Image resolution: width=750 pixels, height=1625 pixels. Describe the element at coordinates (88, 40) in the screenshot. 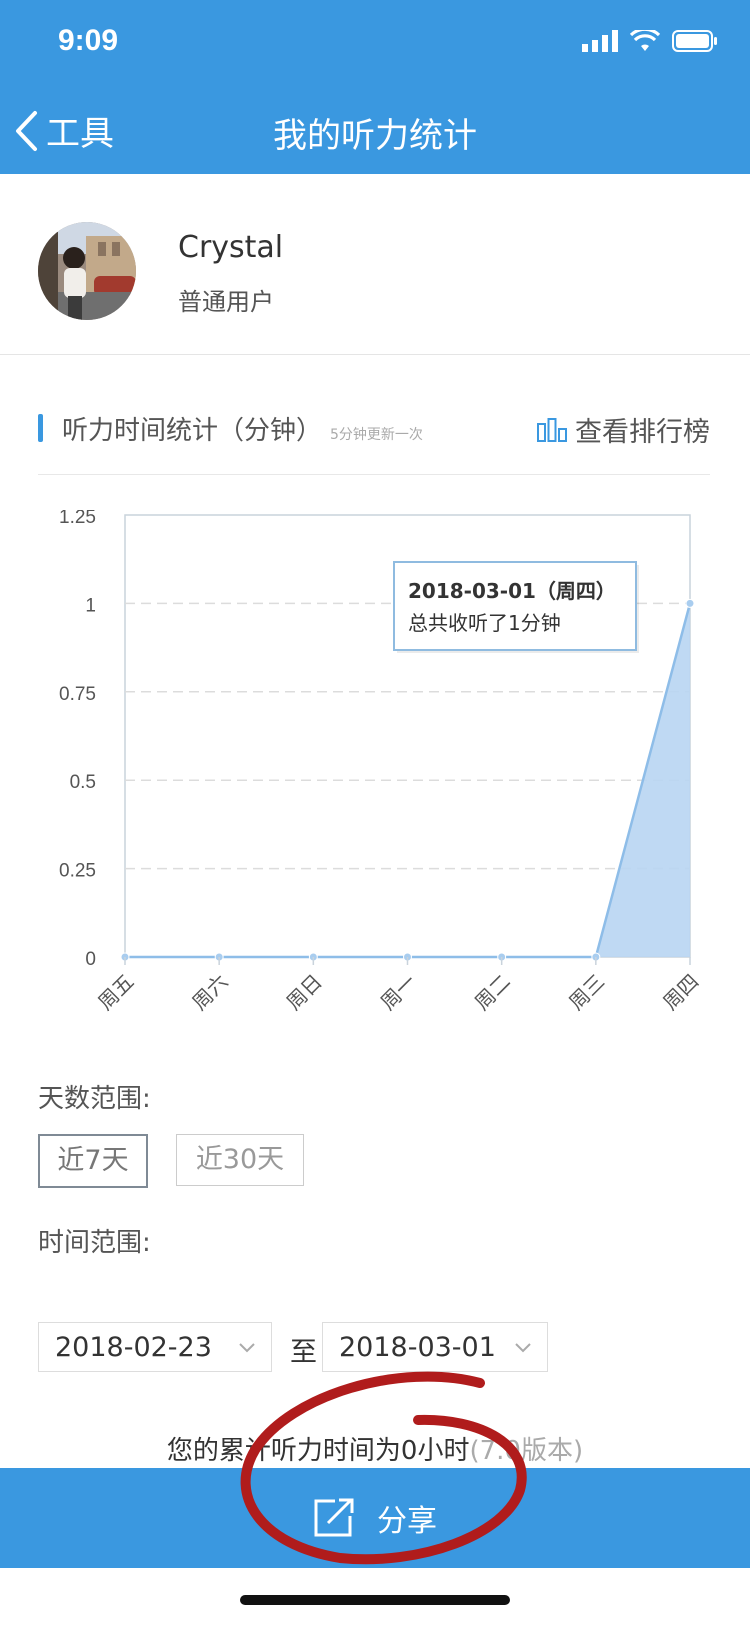

I see `status-time: 9:09` at that location.